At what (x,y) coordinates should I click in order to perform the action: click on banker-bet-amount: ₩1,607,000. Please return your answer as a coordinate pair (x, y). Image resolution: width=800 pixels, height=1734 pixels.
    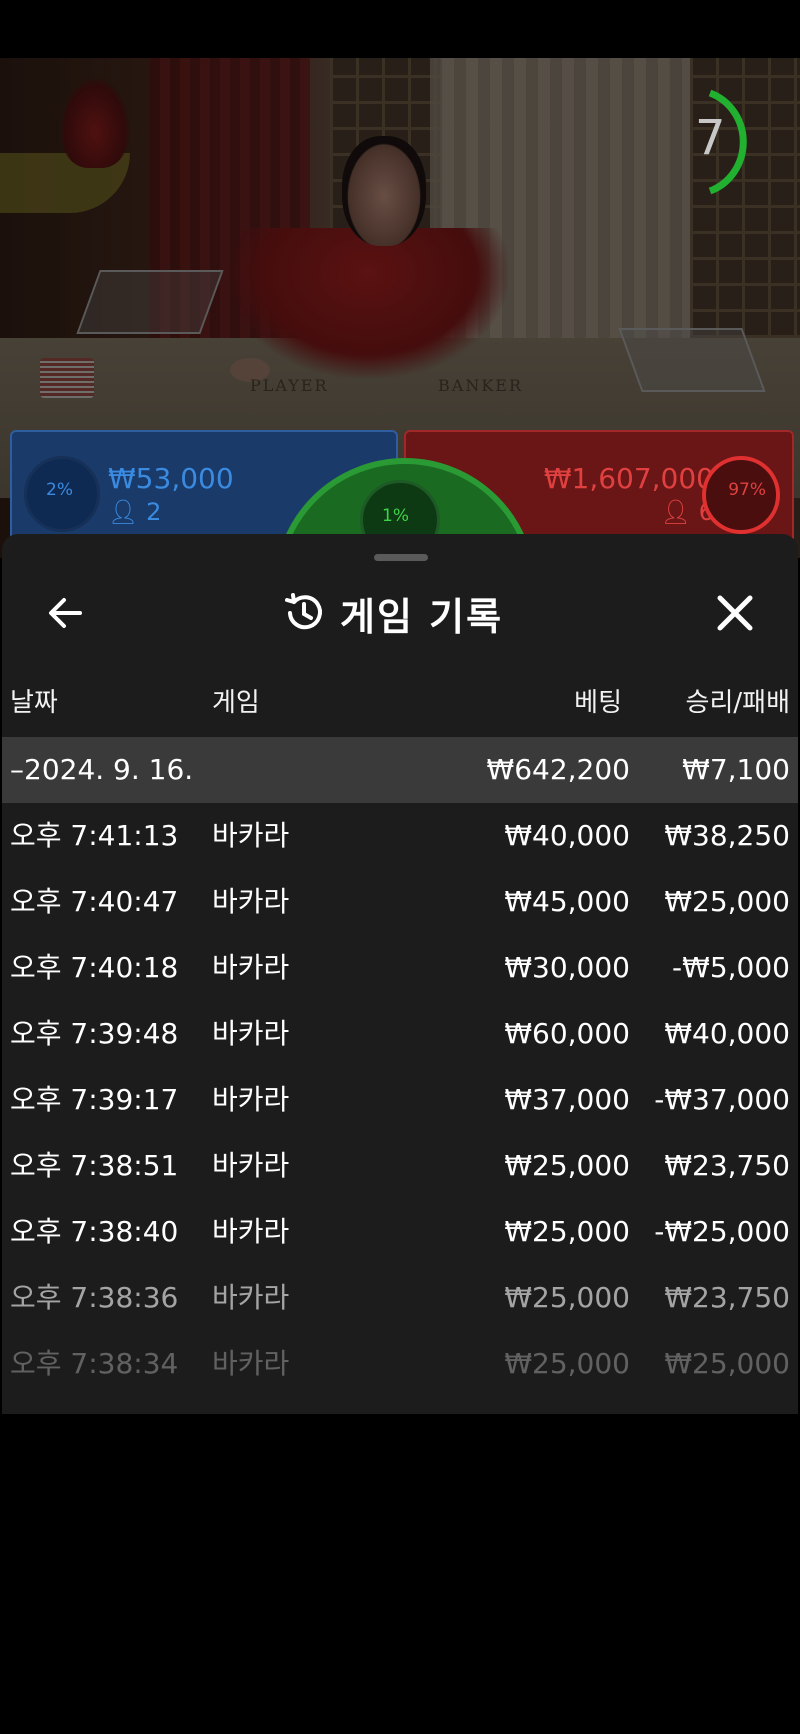
    Looking at the image, I should click on (628, 478).